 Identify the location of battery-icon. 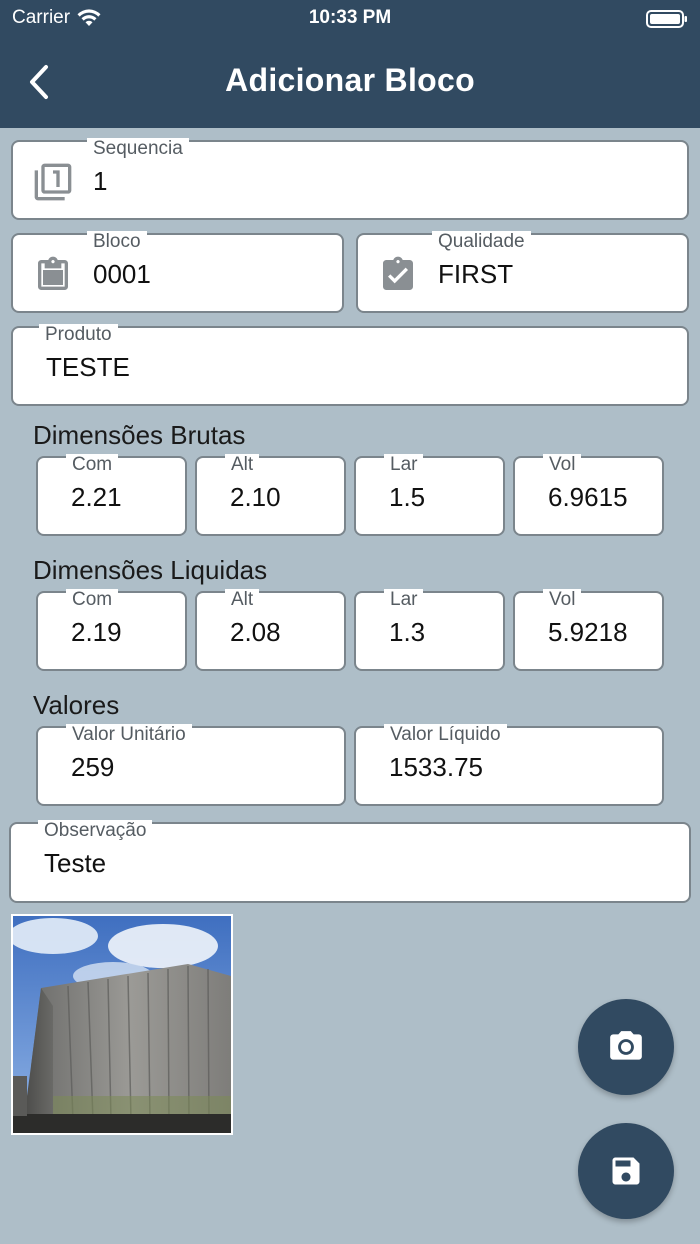
(666, 19).